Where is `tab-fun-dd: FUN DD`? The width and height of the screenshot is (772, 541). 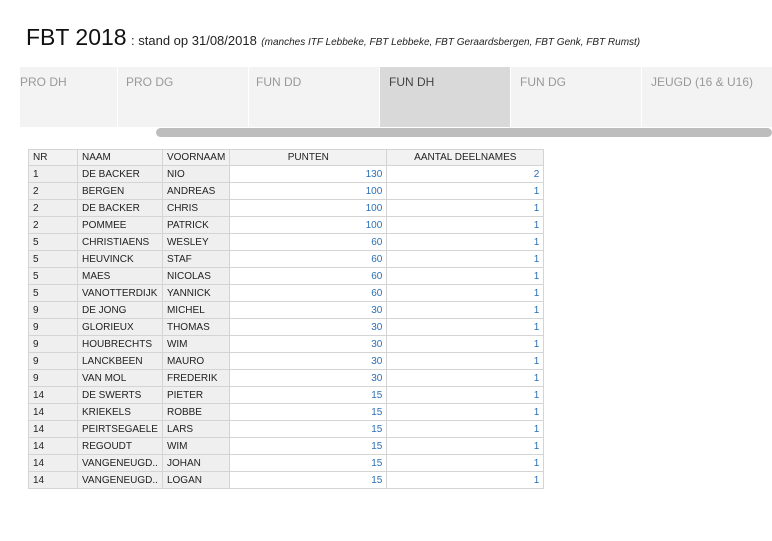
tab-fun-dd: FUN DD is located at coordinates (314, 97).